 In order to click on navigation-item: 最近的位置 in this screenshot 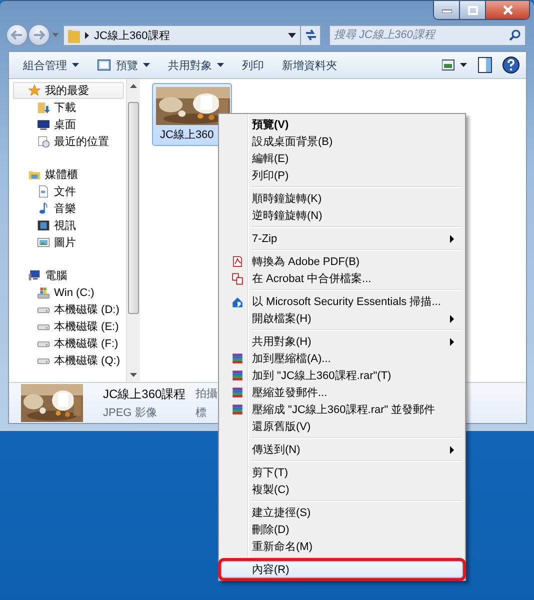, I will do `click(69, 141)`.